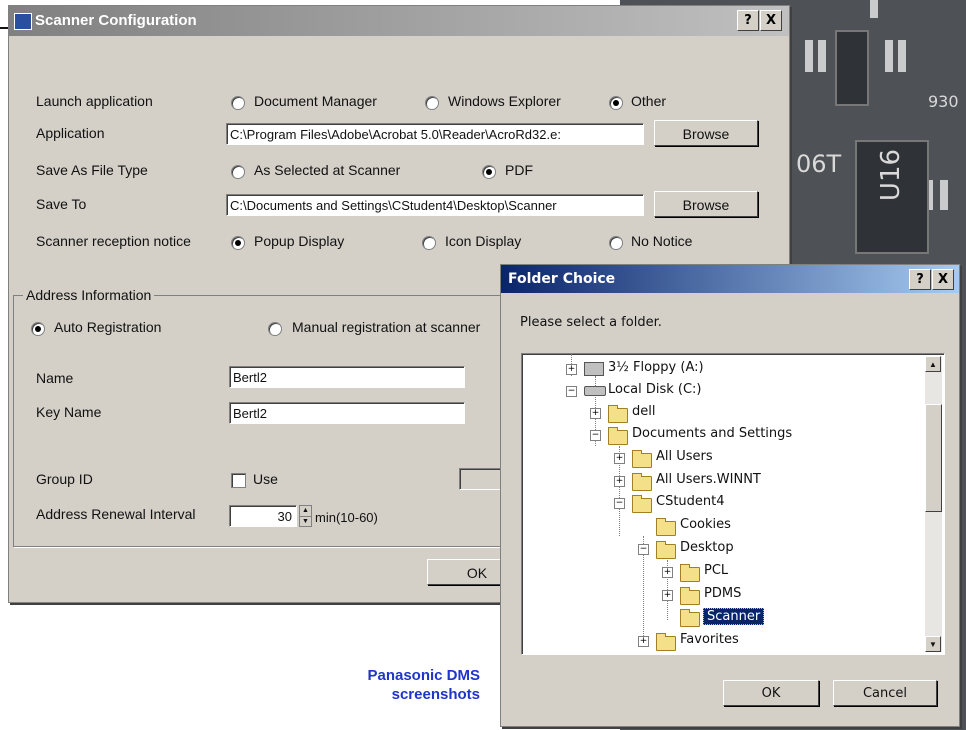 The height and width of the screenshot is (730, 966). I want to click on scroll-down-icon: ▼, so click(933, 644).